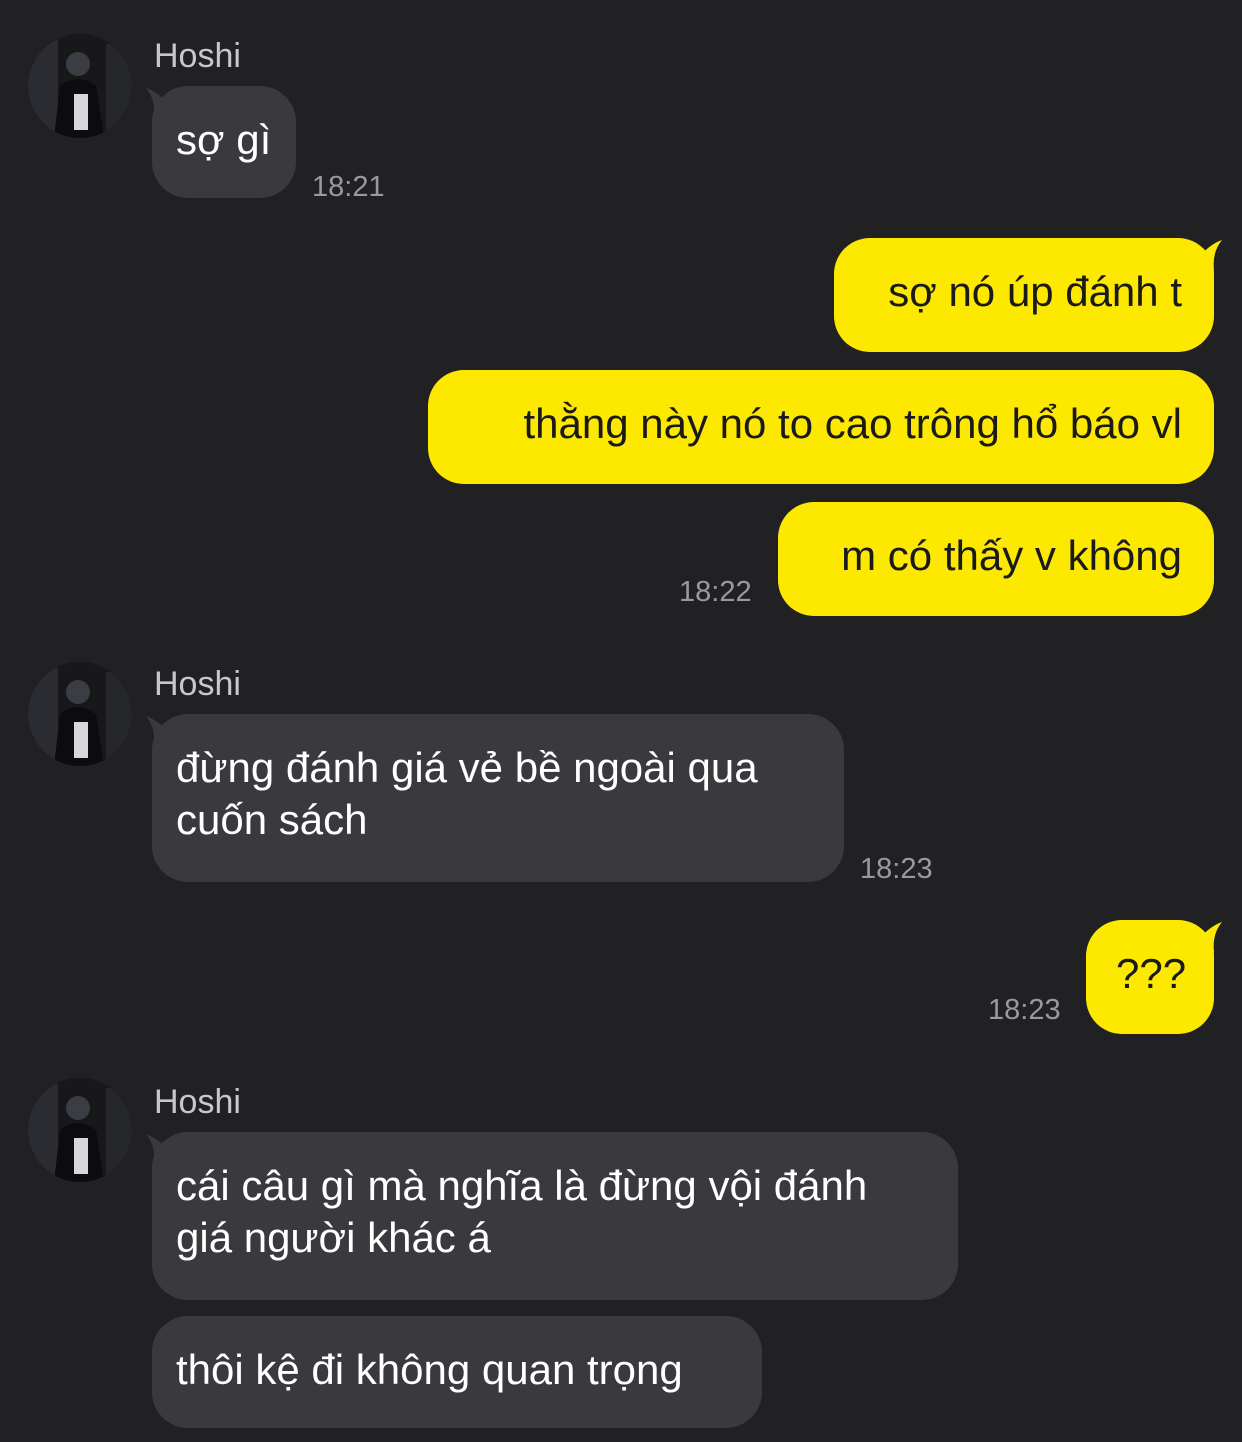  What do you see at coordinates (348, 187) in the screenshot?
I see `message-timestamp: 18:21` at bounding box center [348, 187].